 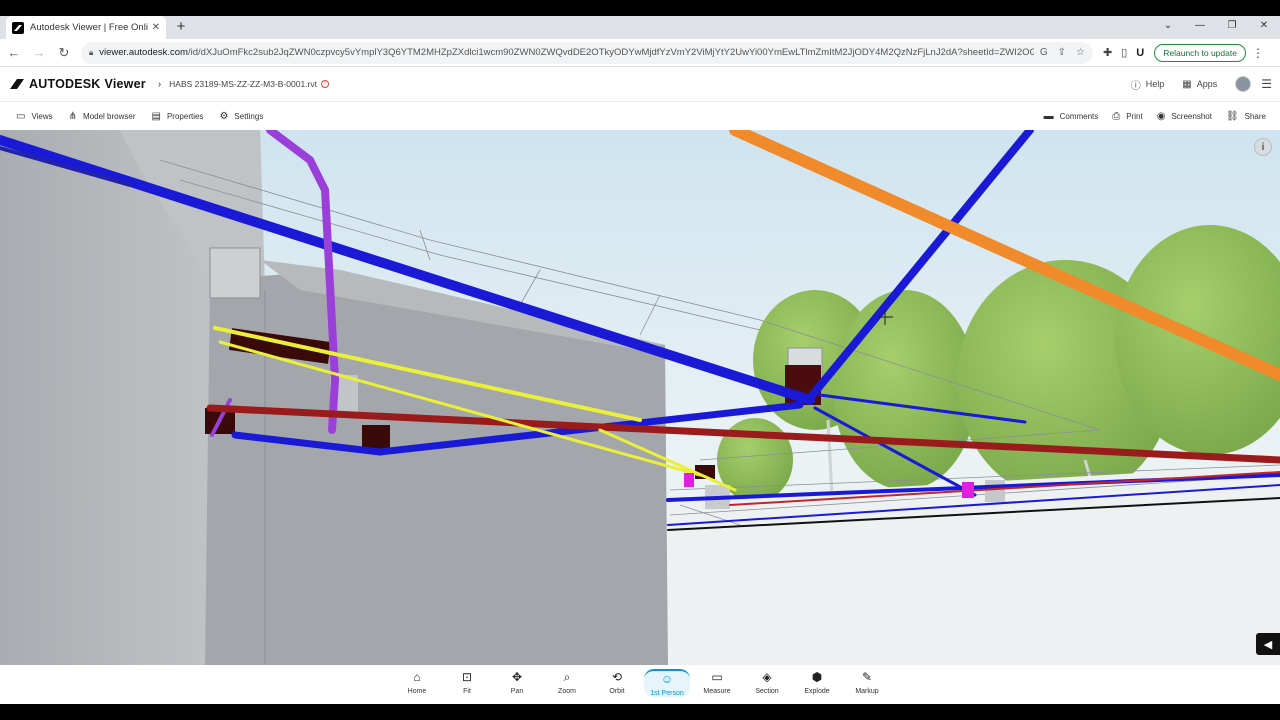 I want to click on brand-name: AUTODESK, so click(x=65, y=84).